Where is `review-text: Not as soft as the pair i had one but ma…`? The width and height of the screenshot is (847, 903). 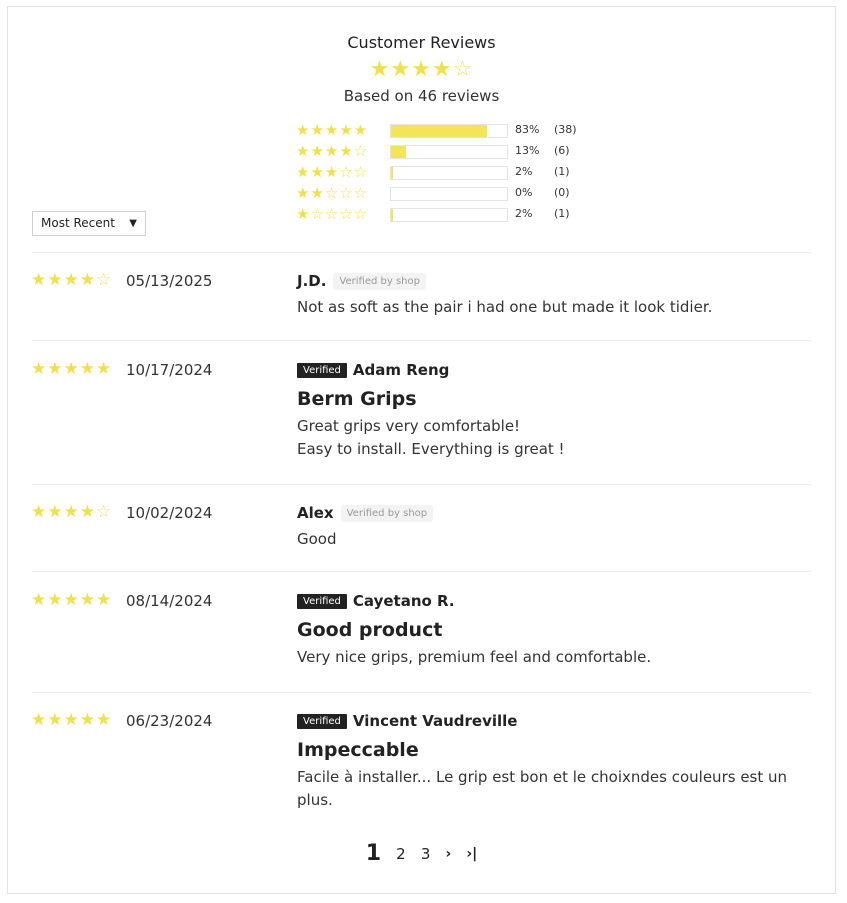
review-text: Not as soft as the pair i had one but ma… is located at coordinates (505, 307).